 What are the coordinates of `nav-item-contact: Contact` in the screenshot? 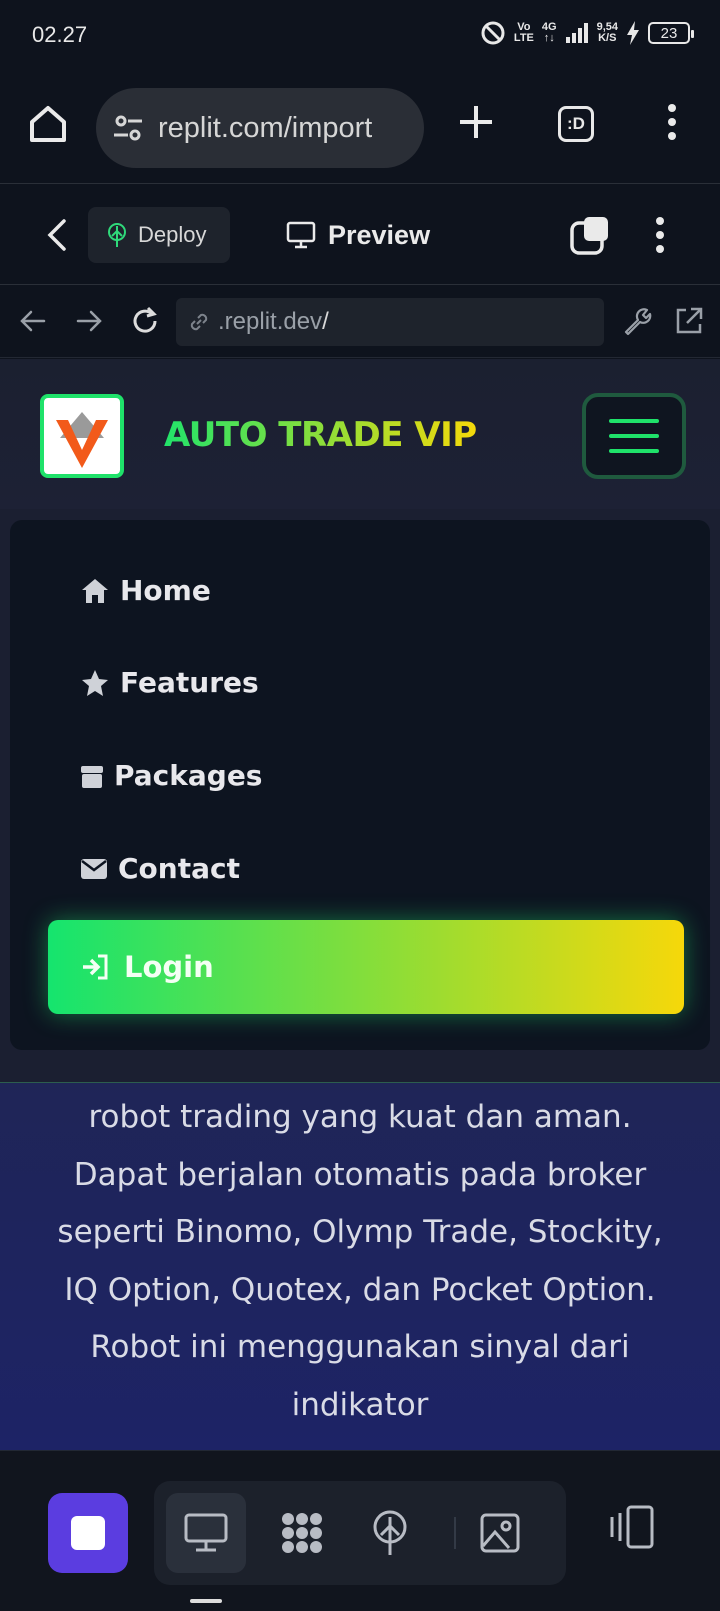 It's located at (160, 868).